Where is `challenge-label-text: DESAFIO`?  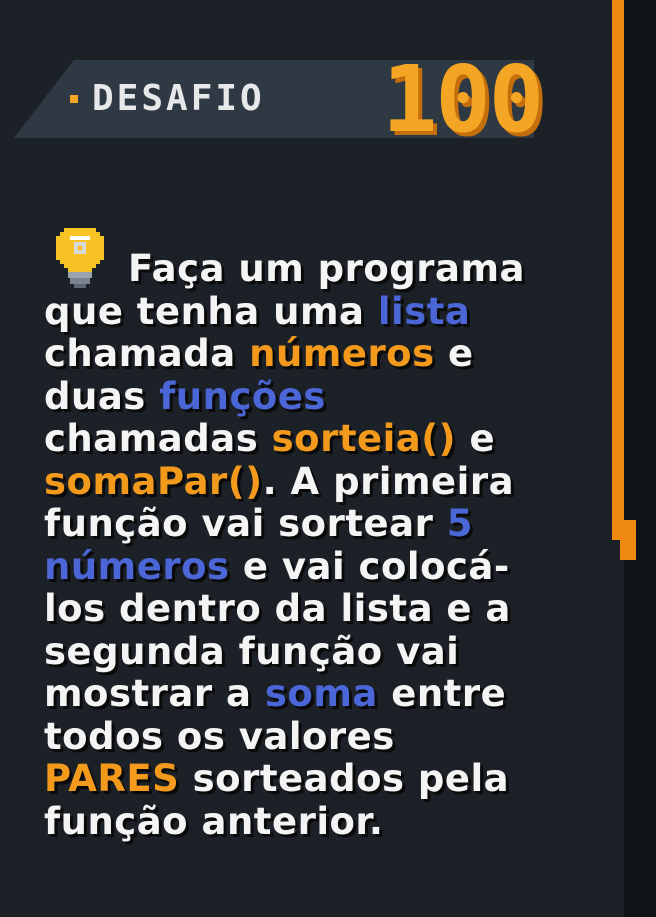 challenge-label-text: DESAFIO is located at coordinates (178, 98).